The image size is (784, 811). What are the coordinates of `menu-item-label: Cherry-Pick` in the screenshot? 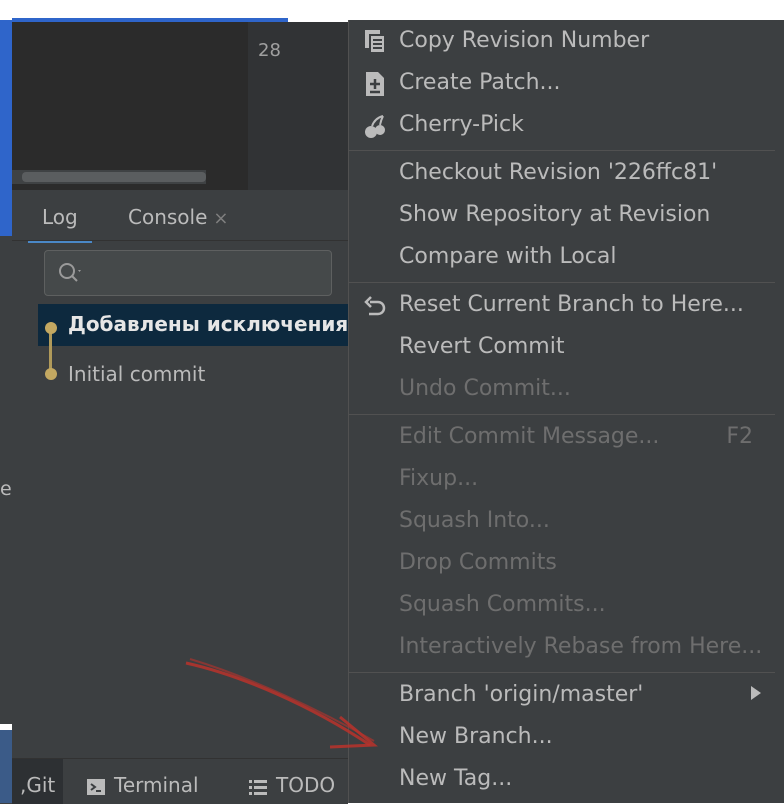 It's located at (461, 124).